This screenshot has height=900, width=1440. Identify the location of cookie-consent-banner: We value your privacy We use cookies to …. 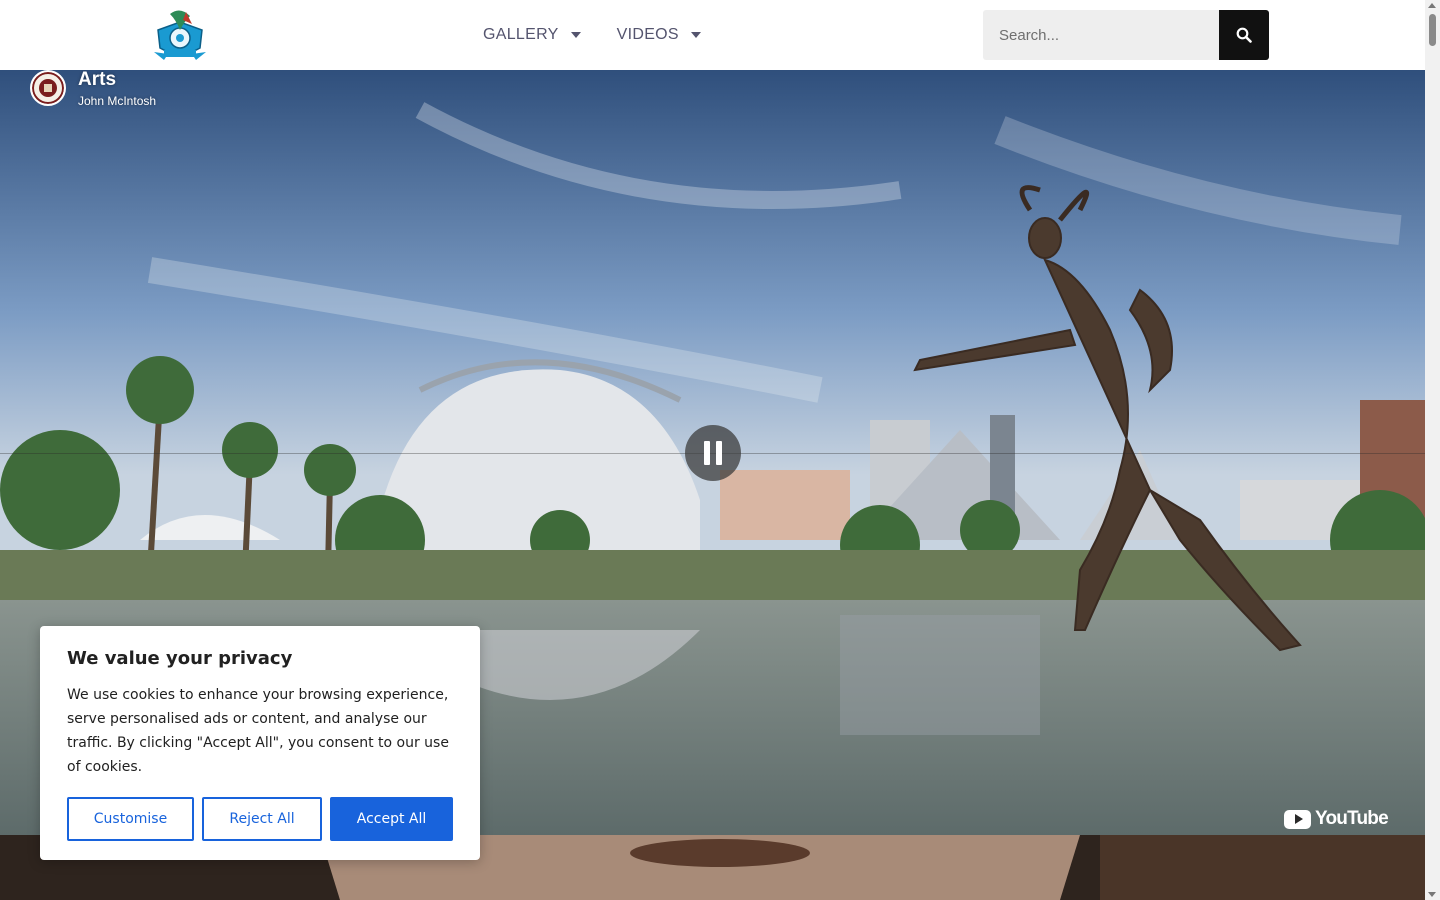
(260, 743).